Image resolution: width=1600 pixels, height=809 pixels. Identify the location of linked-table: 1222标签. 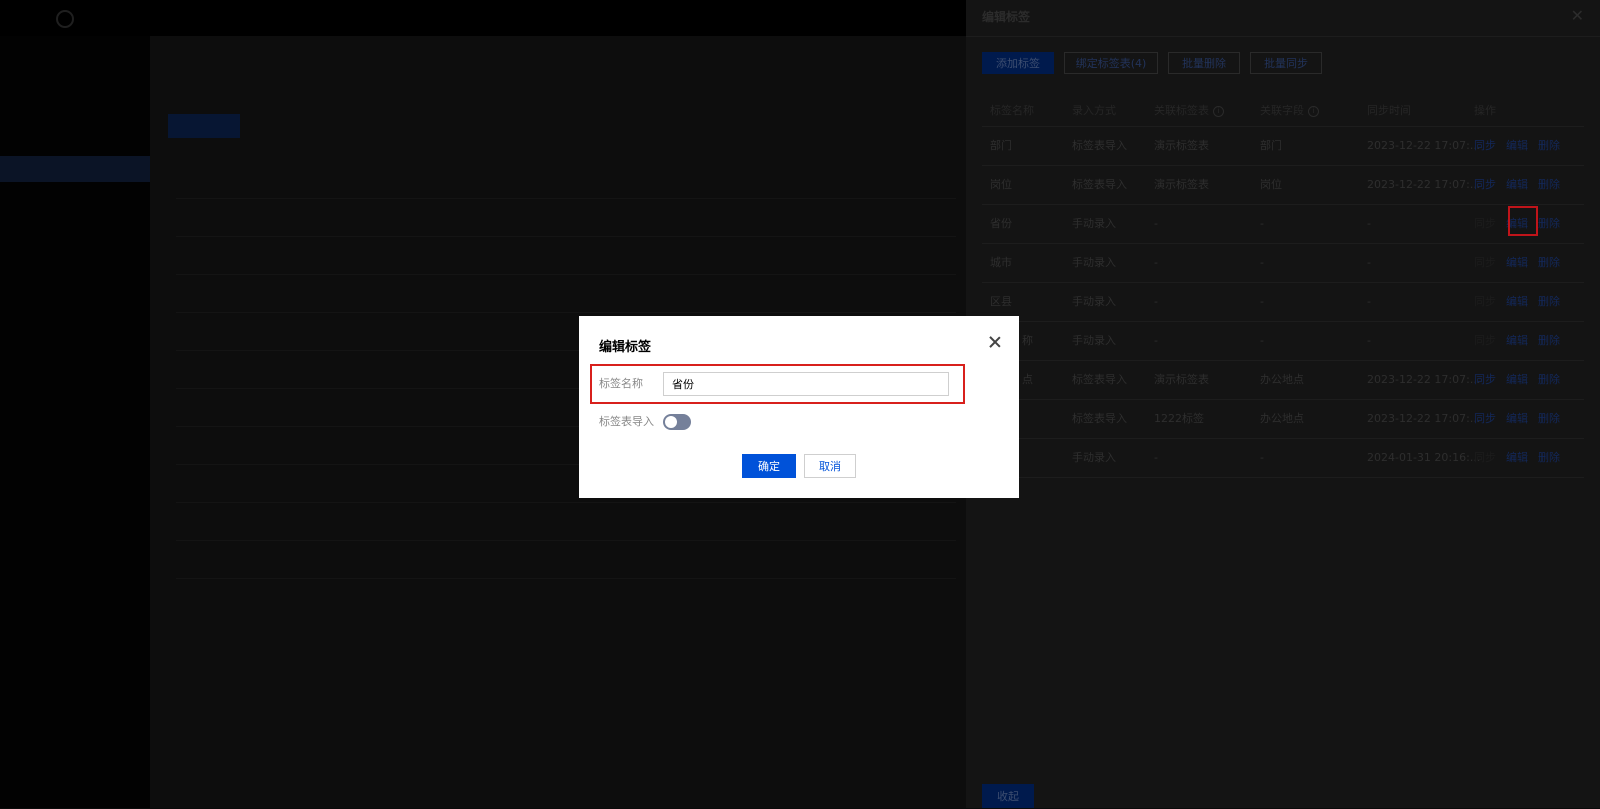
(1179, 418).